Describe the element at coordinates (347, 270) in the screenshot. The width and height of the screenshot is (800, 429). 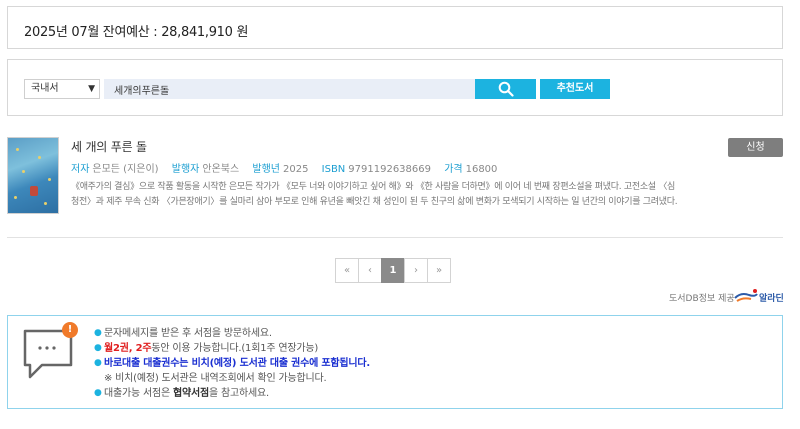
I see `first-page-button: «` at that location.